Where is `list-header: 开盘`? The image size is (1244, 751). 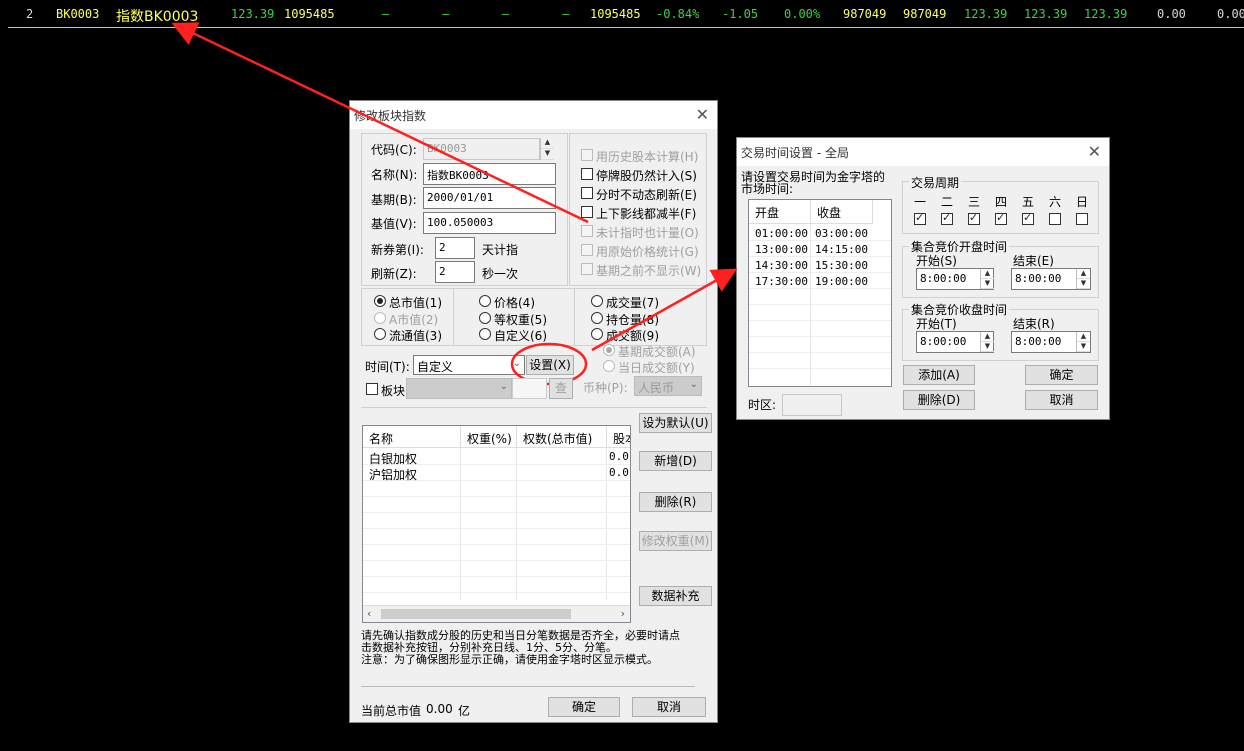
list-header: 开盘 is located at coordinates (780, 212).